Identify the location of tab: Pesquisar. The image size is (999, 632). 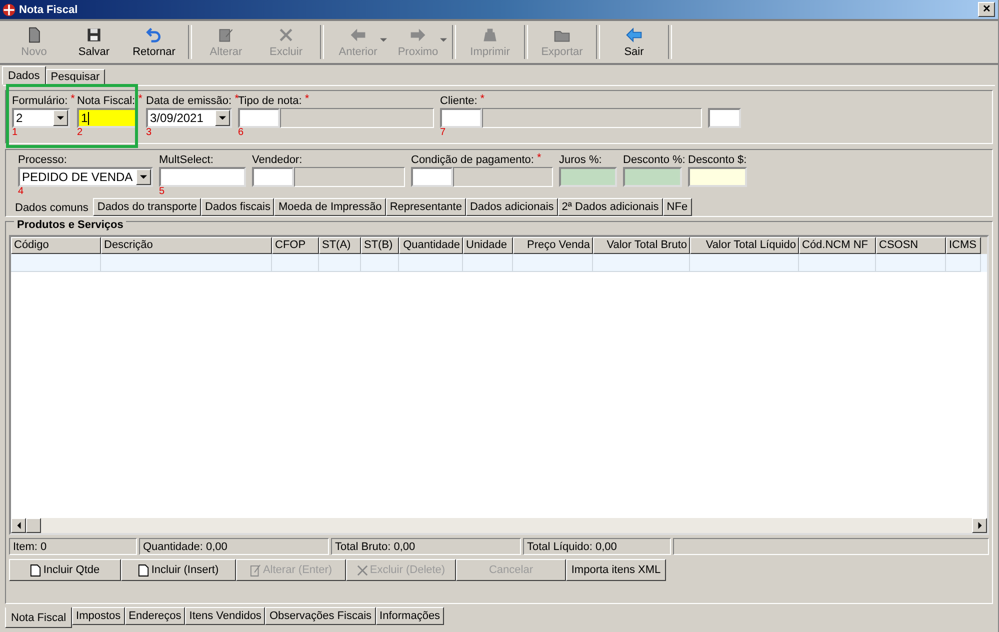
(75, 77).